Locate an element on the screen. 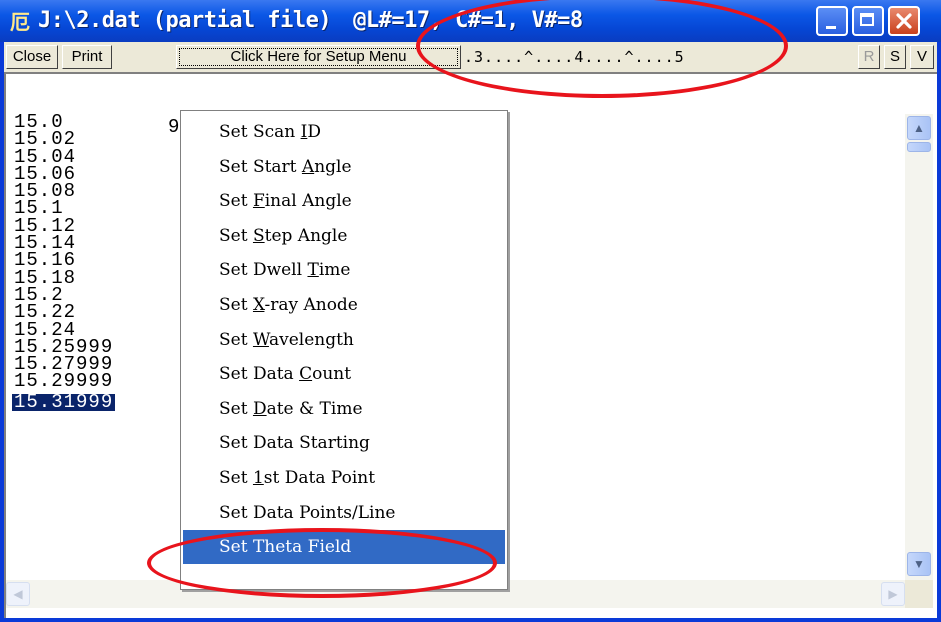  menu-item-label-rest: st Data Point is located at coordinates (319, 478).